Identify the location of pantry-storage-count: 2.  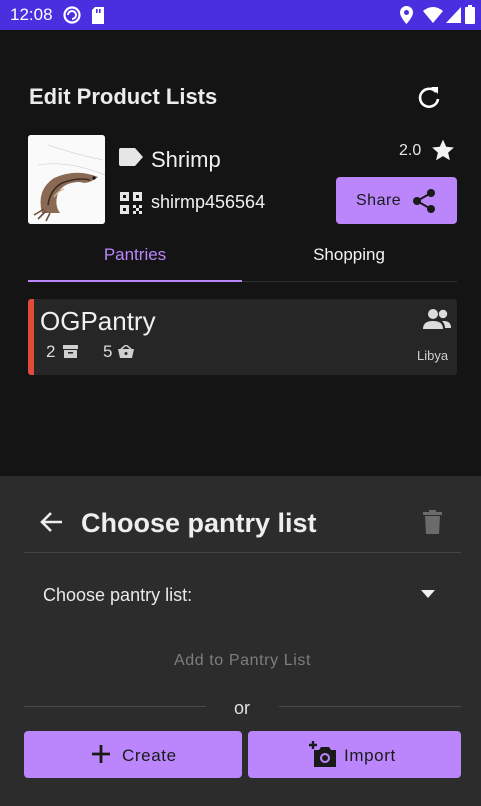
(51, 351).